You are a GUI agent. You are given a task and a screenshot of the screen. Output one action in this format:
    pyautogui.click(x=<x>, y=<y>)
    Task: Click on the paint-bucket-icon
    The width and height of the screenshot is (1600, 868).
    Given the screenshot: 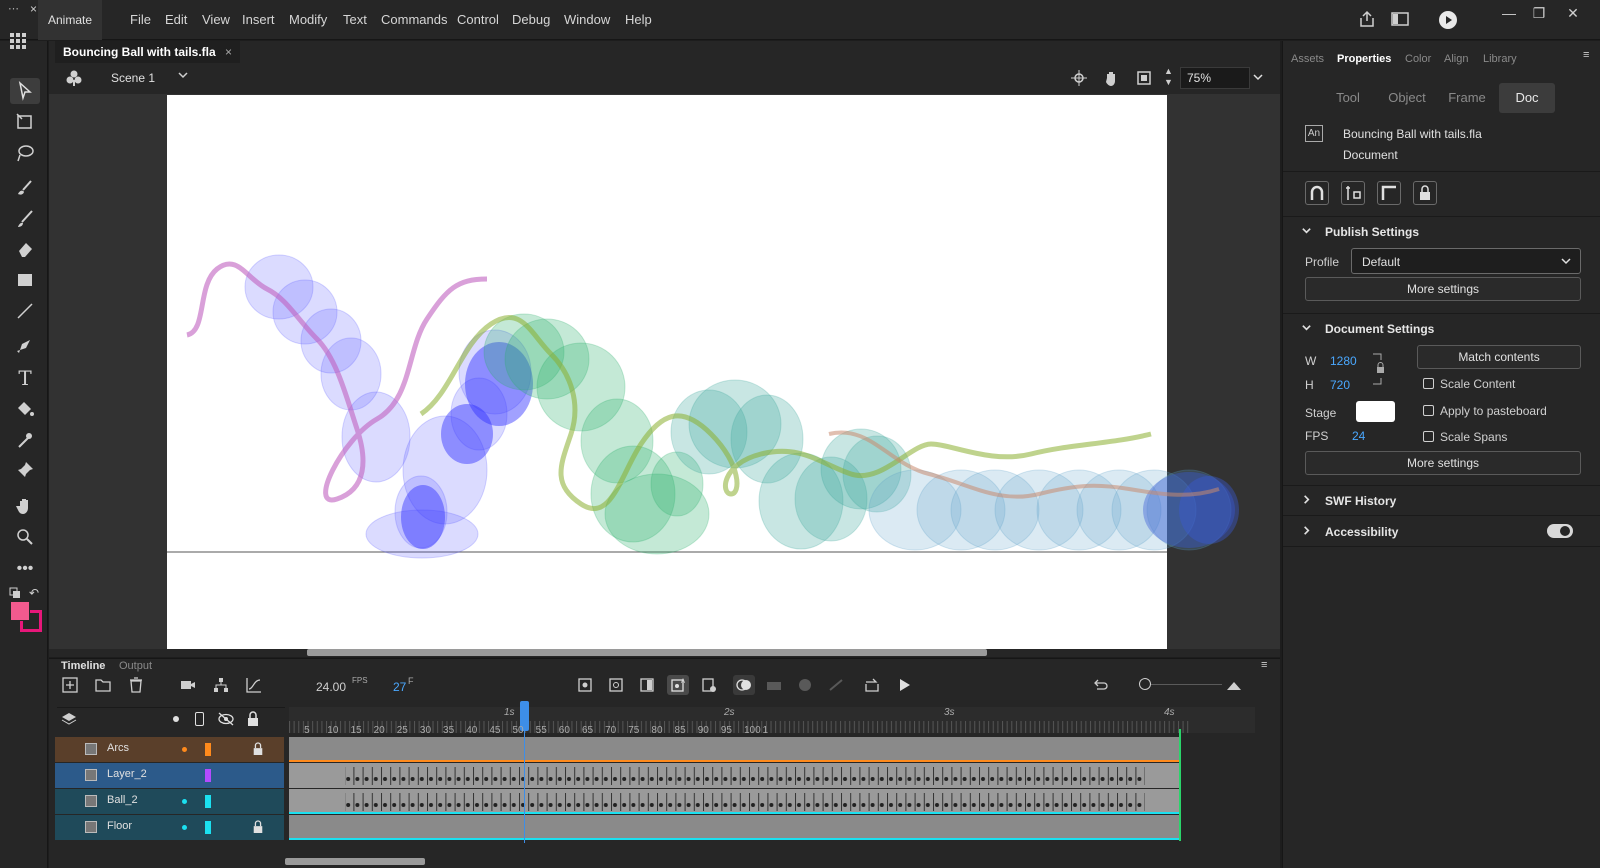 What is the action you would take?
    pyautogui.click(x=25, y=409)
    